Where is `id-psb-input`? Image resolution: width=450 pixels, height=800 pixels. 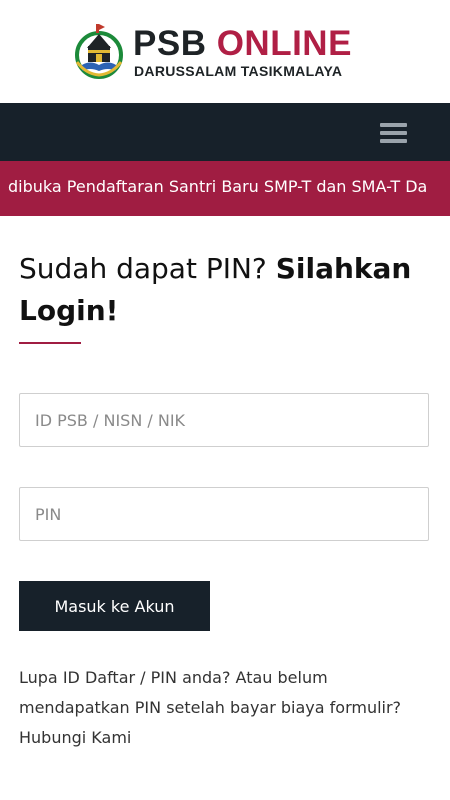
id-psb-input is located at coordinates (224, 420).